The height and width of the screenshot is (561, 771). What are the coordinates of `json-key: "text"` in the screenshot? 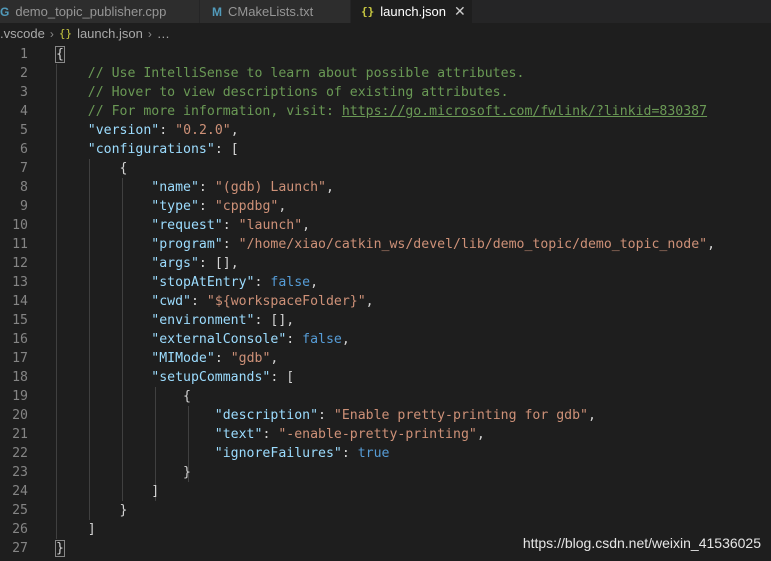 It's located at (238, 434).